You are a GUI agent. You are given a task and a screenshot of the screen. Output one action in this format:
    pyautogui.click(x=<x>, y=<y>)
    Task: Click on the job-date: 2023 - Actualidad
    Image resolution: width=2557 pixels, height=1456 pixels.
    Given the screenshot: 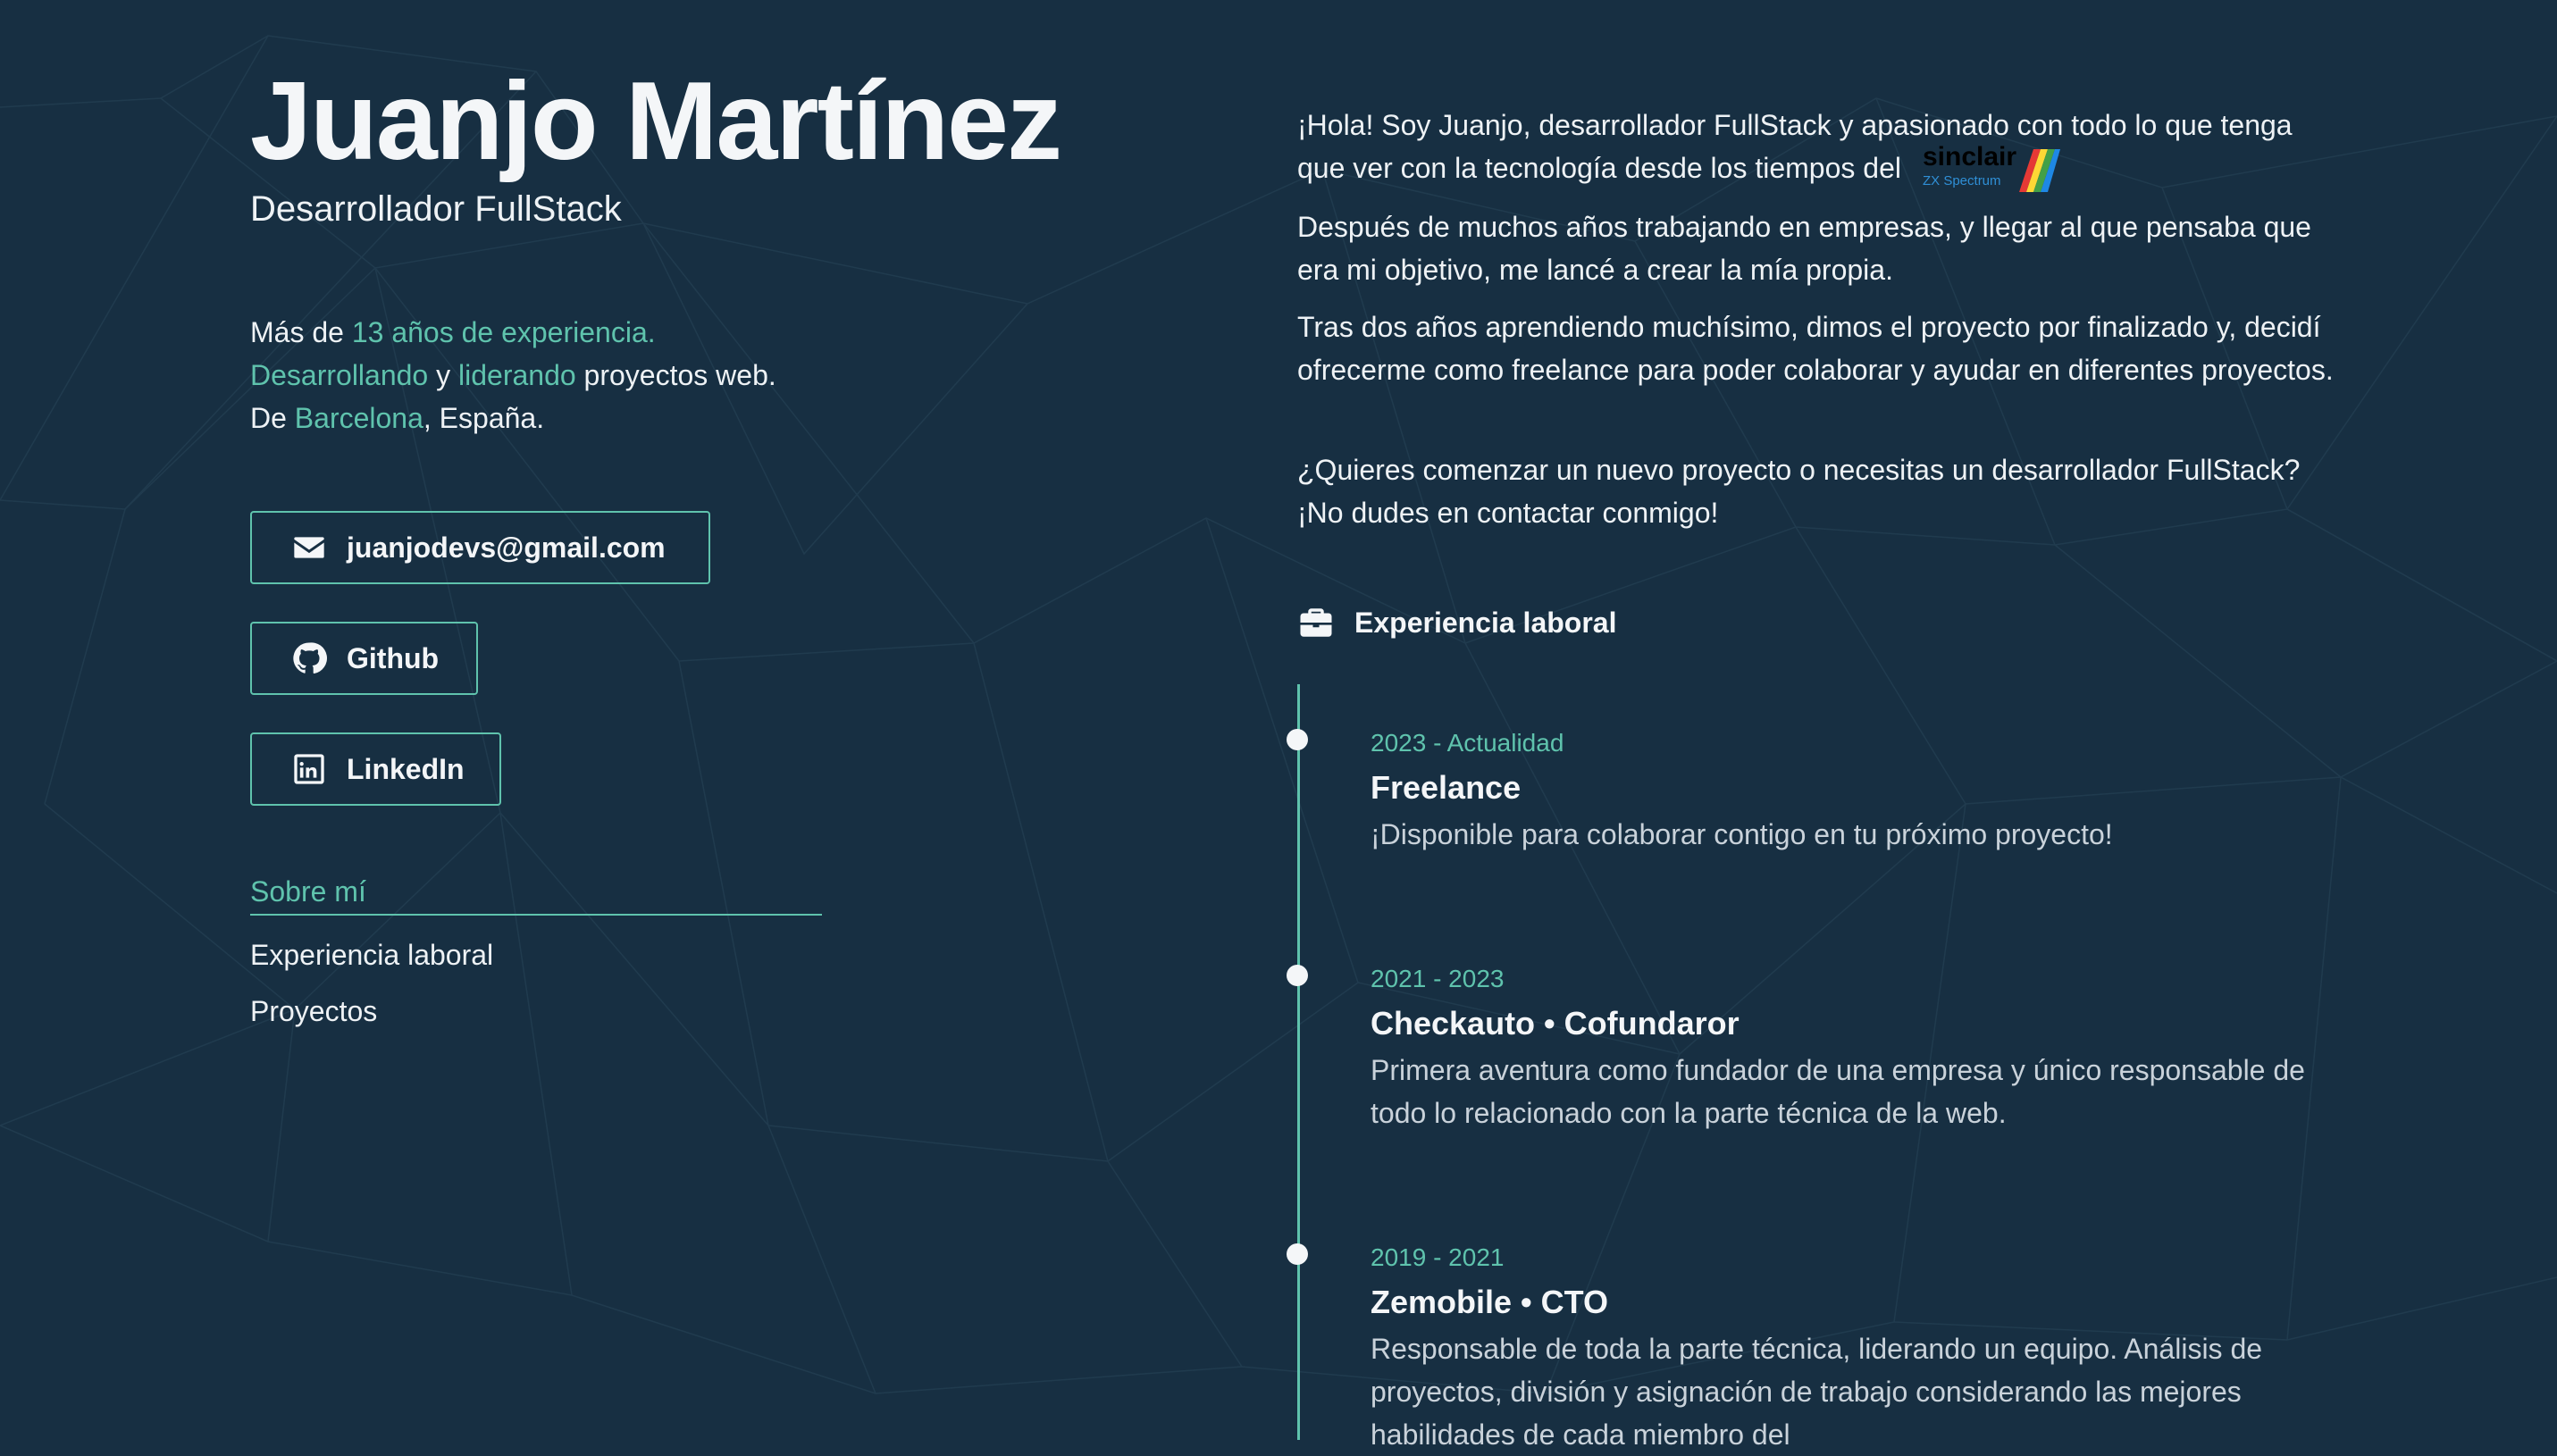 What is the action you would take?
    pyautogui.click(x=1468, y=743)
    